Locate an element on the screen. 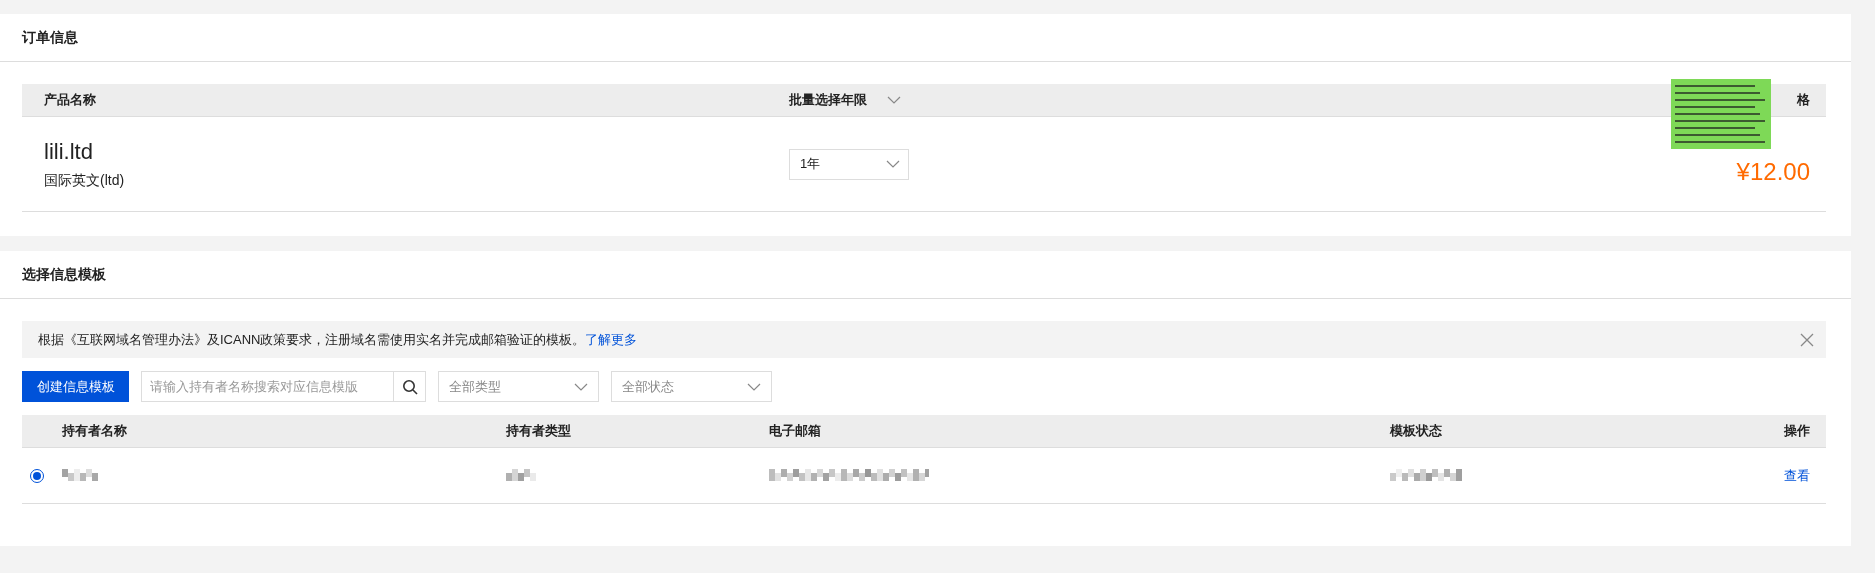 The height and width of the screenshot is (573, 1875). search-field: 请输入持有者名称搜索对应信息模版 is located at coordinates (267, 386).